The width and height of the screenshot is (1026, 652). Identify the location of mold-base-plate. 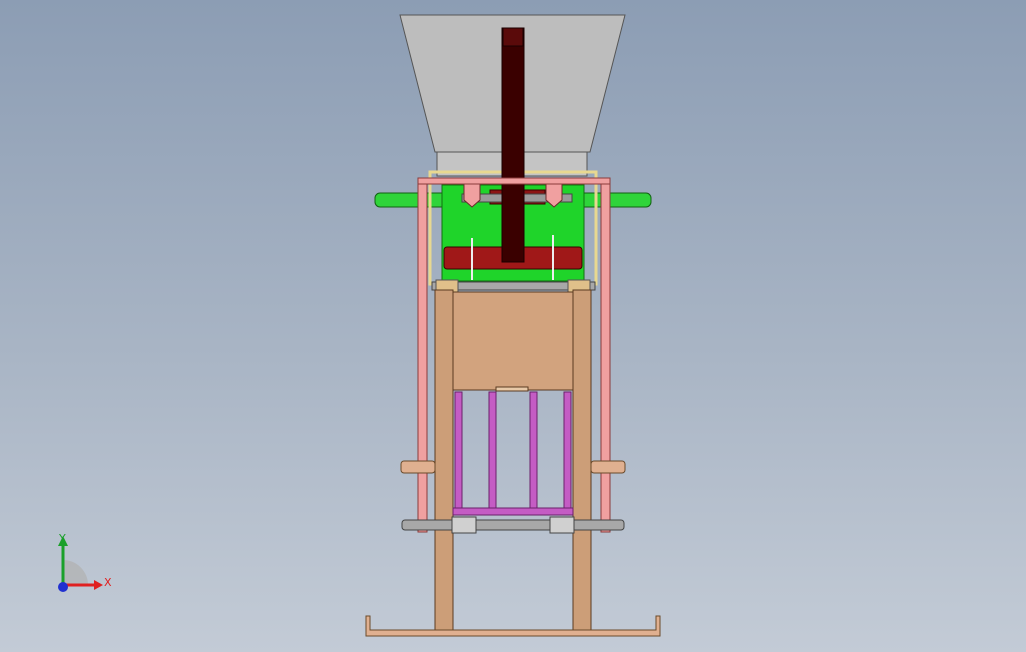
(513, 511).